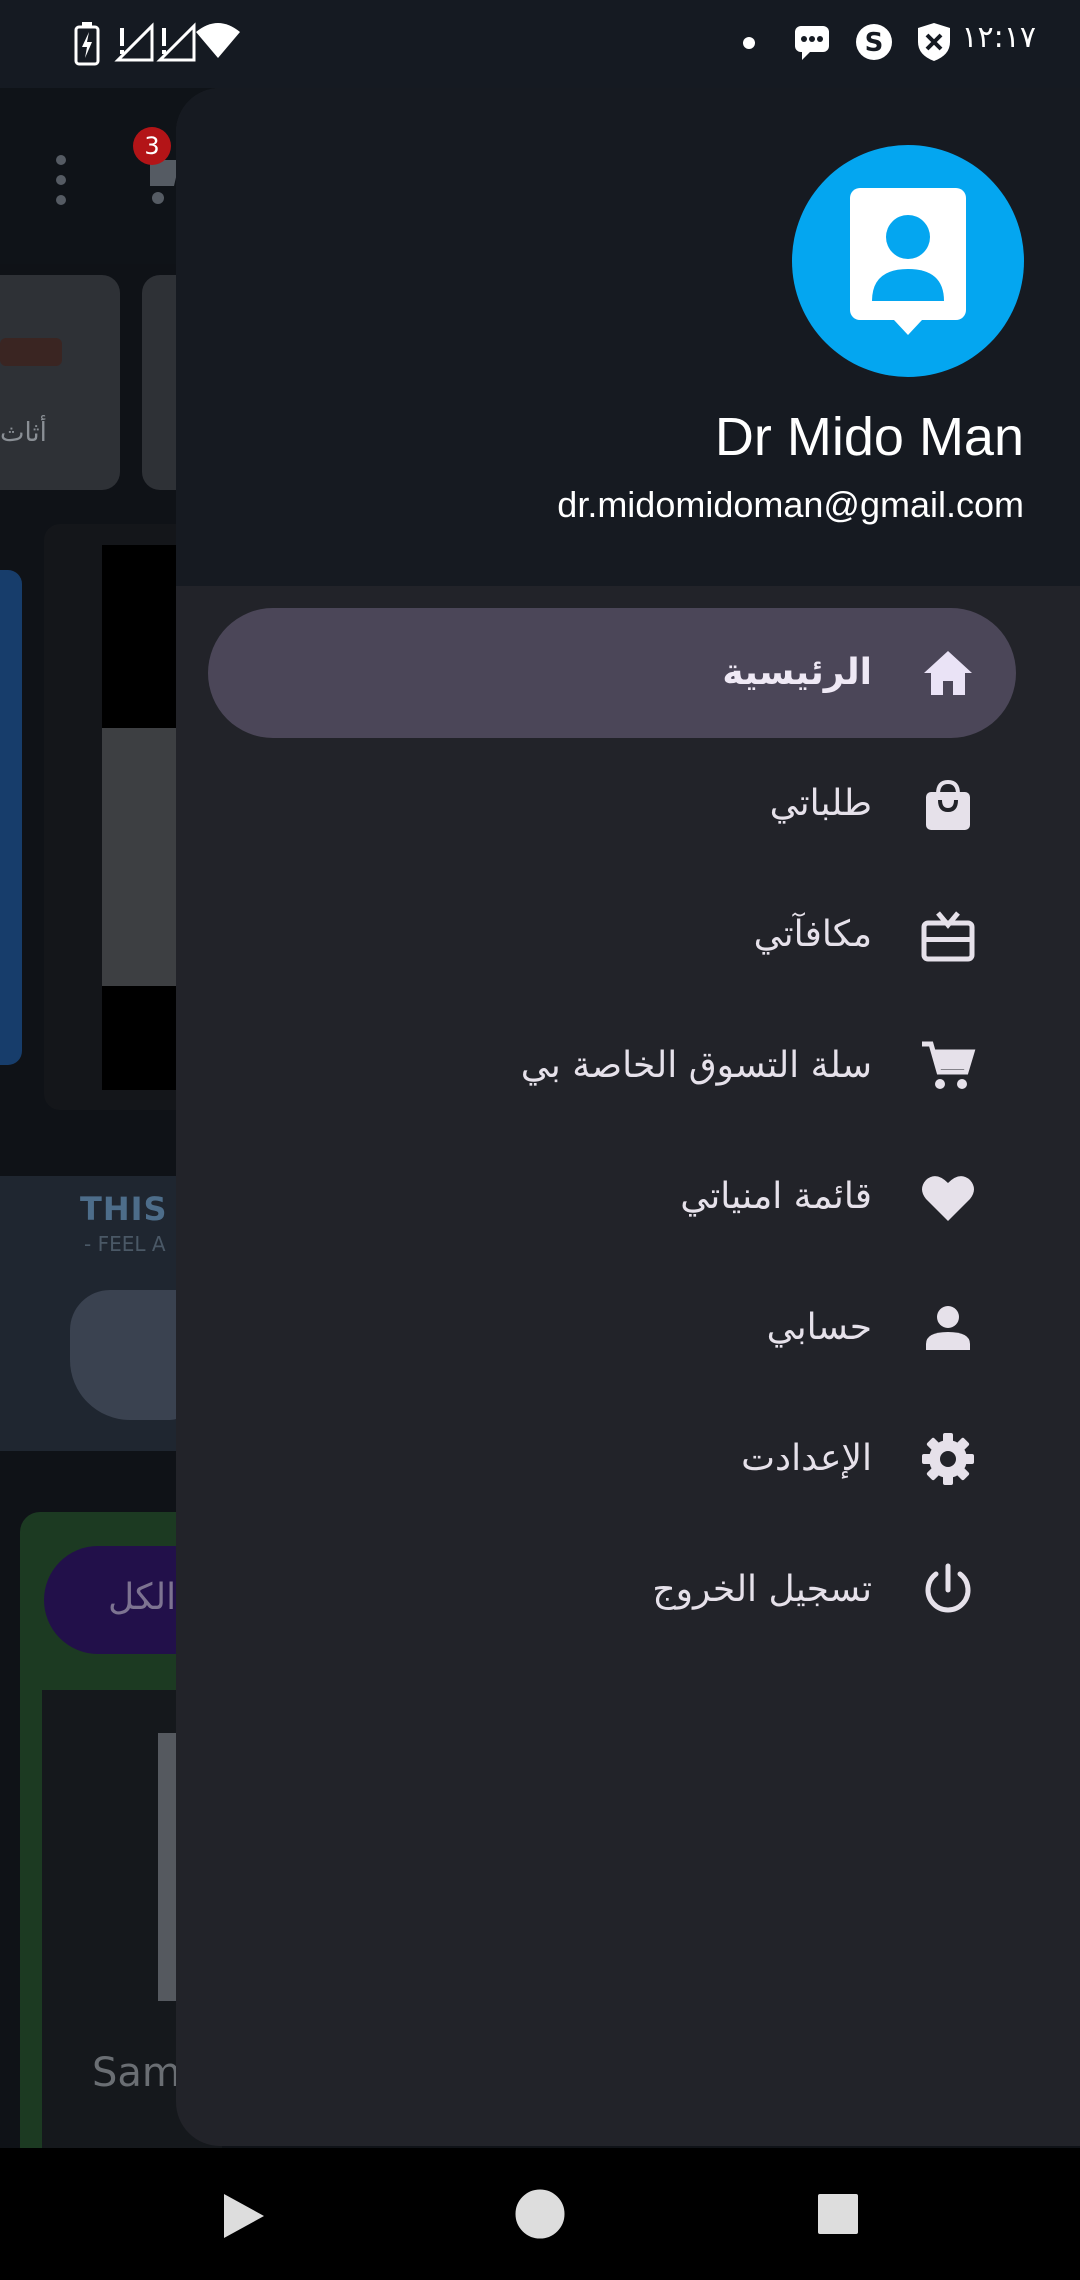 The height and width of the screenshot is (2280, 1080). I want to click on s-app-icon: S, so click(874, 42).